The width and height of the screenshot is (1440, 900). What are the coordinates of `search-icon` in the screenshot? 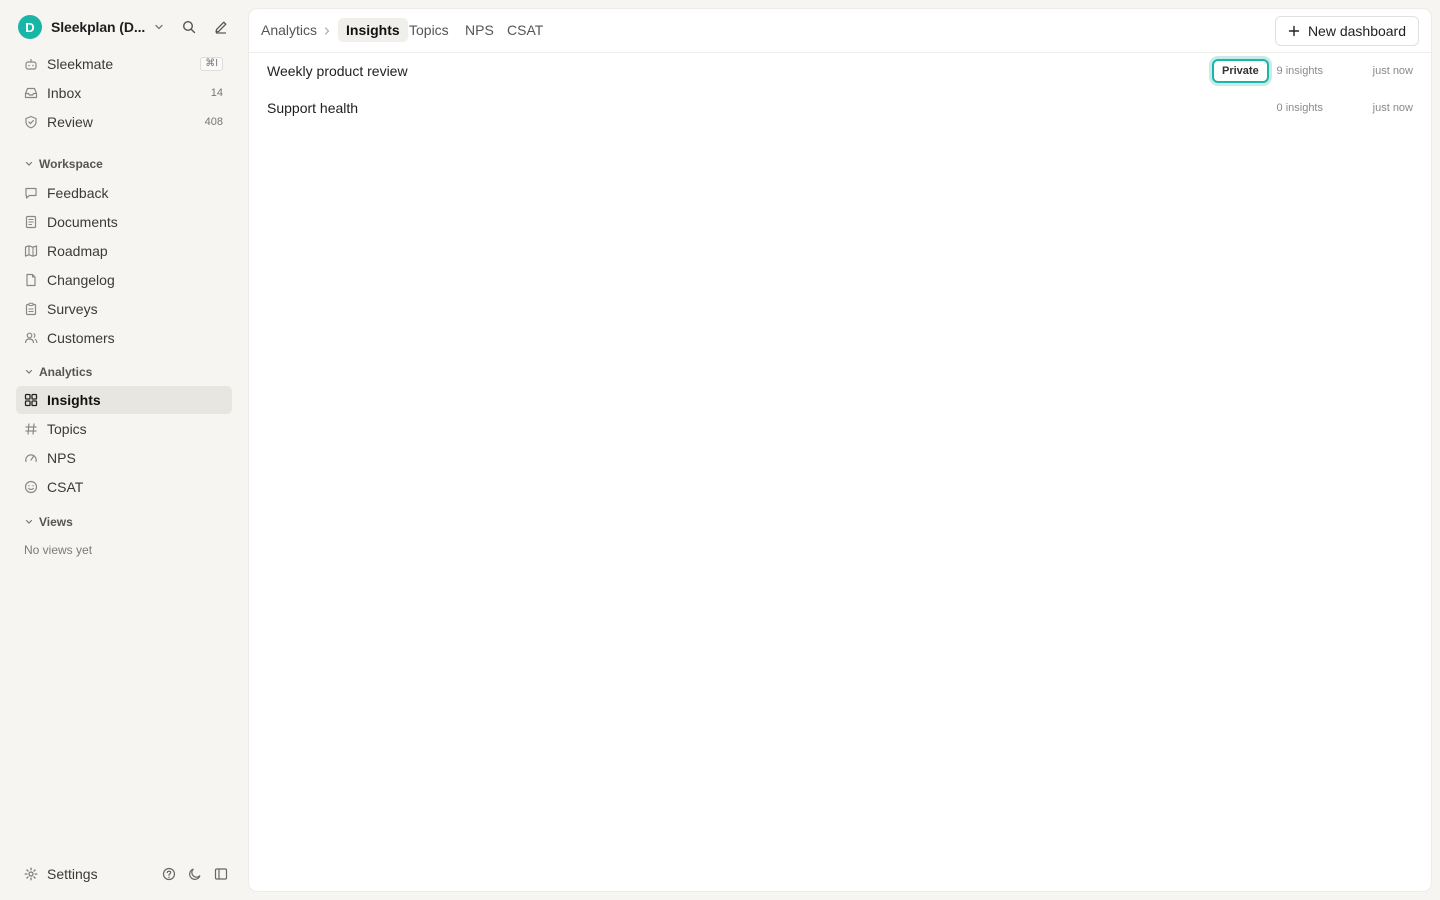 It's located at (189, 27).